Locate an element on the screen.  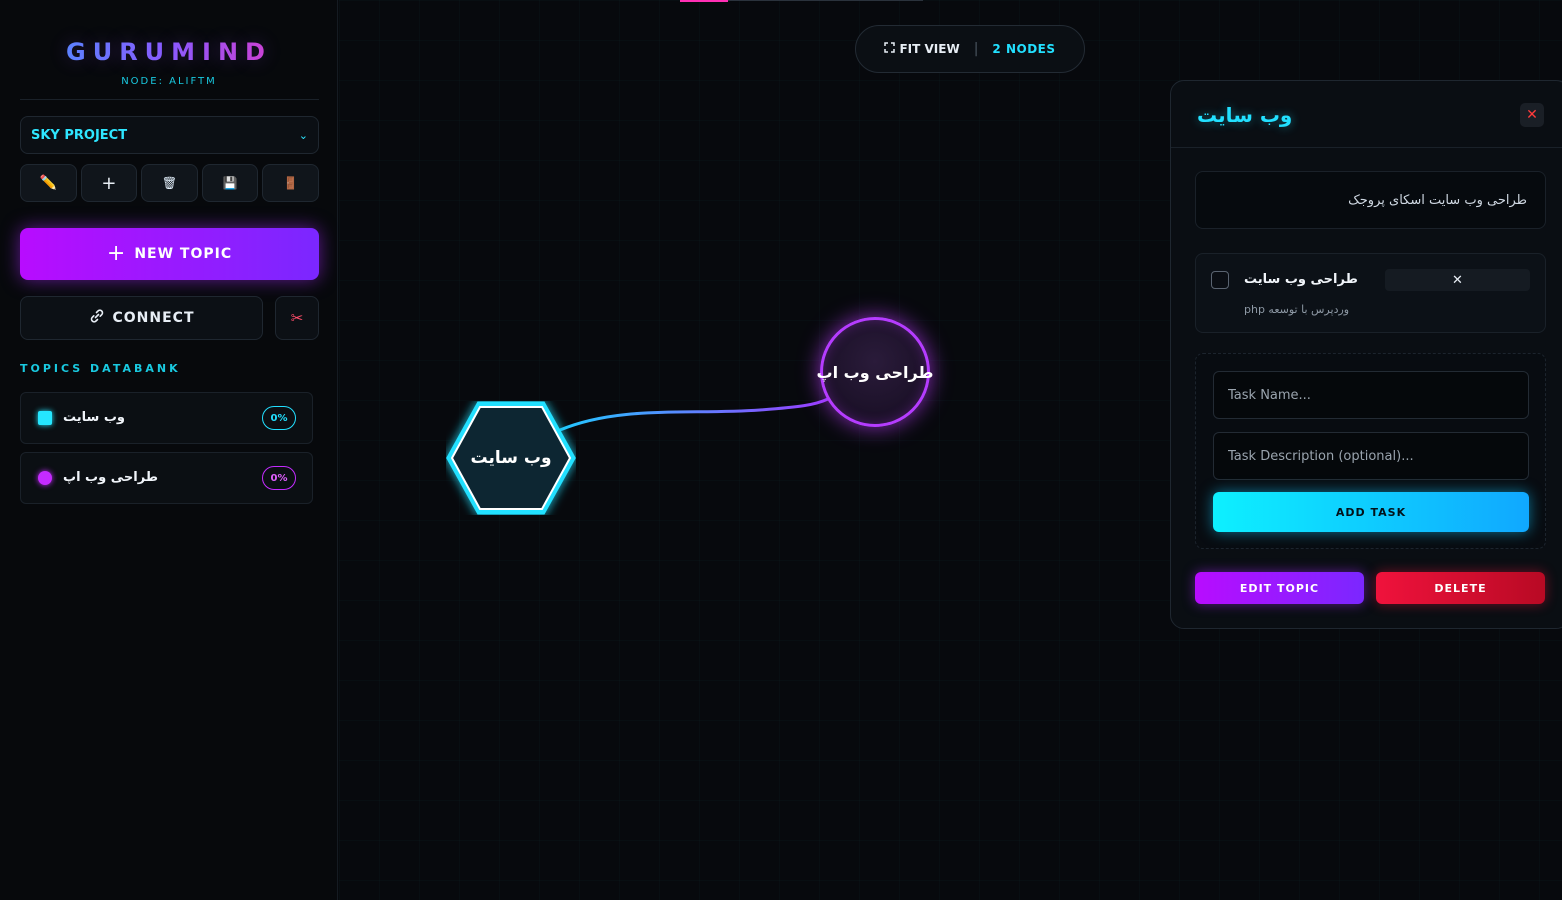
circle-shape-icon is located at coordinates (45, 478).